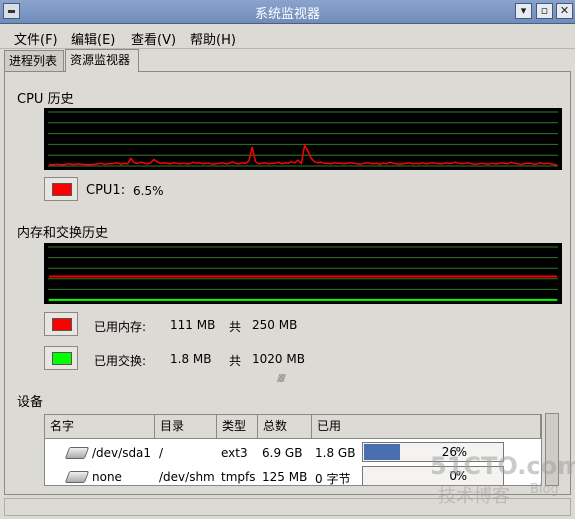  Describe the element at coordinates (474, 496) in the screenshot. I see `watermark-blog-cn: 技术博客` at that location.